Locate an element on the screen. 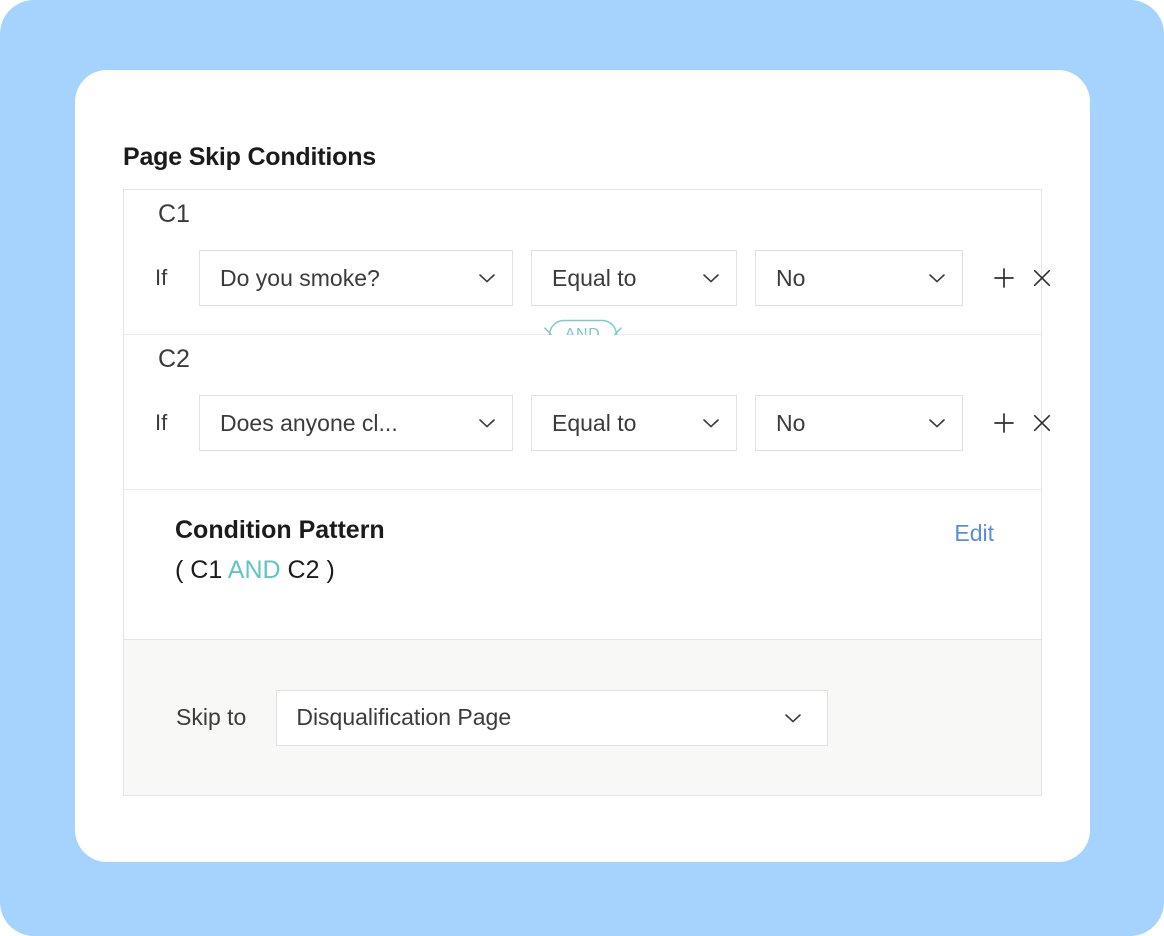 This screenshot has width=1164, height=936. condition-controls-c2: If Does anyone cl... Equal to No is located at coordinates (587, 423).